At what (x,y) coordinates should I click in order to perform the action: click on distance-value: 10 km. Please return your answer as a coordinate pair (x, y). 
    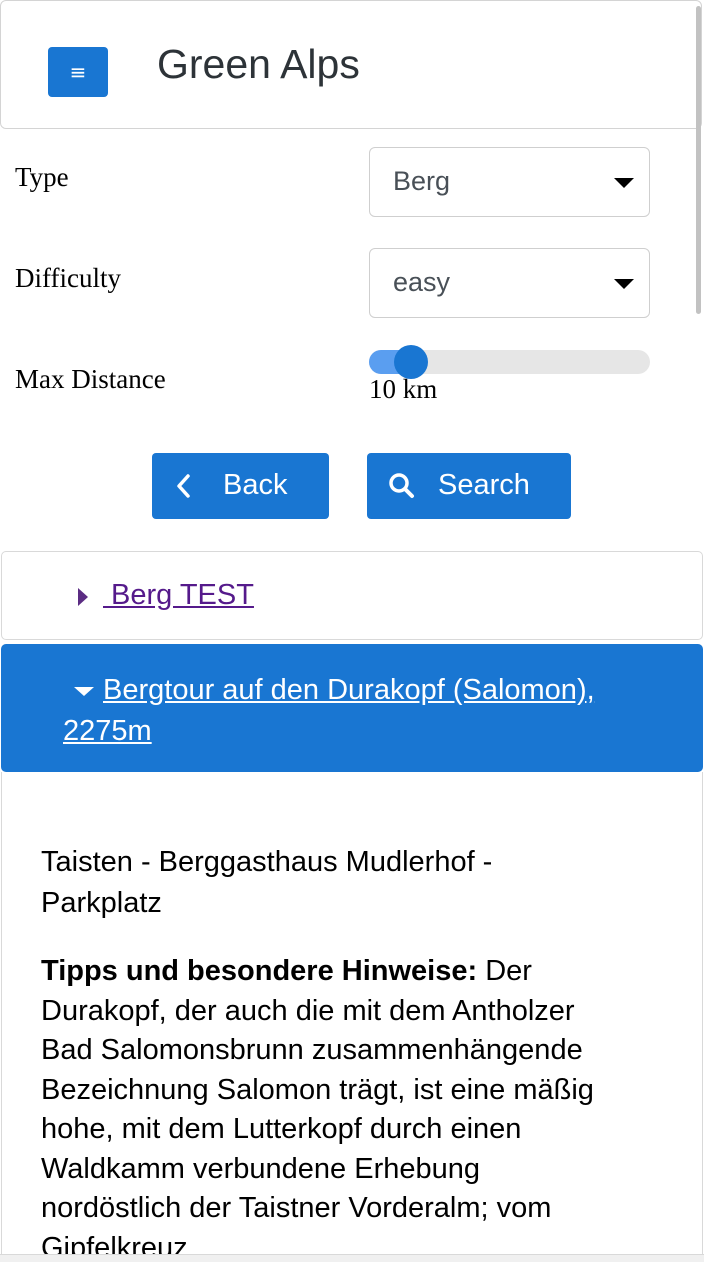
    Looking at the image, I should click on (403, 389).